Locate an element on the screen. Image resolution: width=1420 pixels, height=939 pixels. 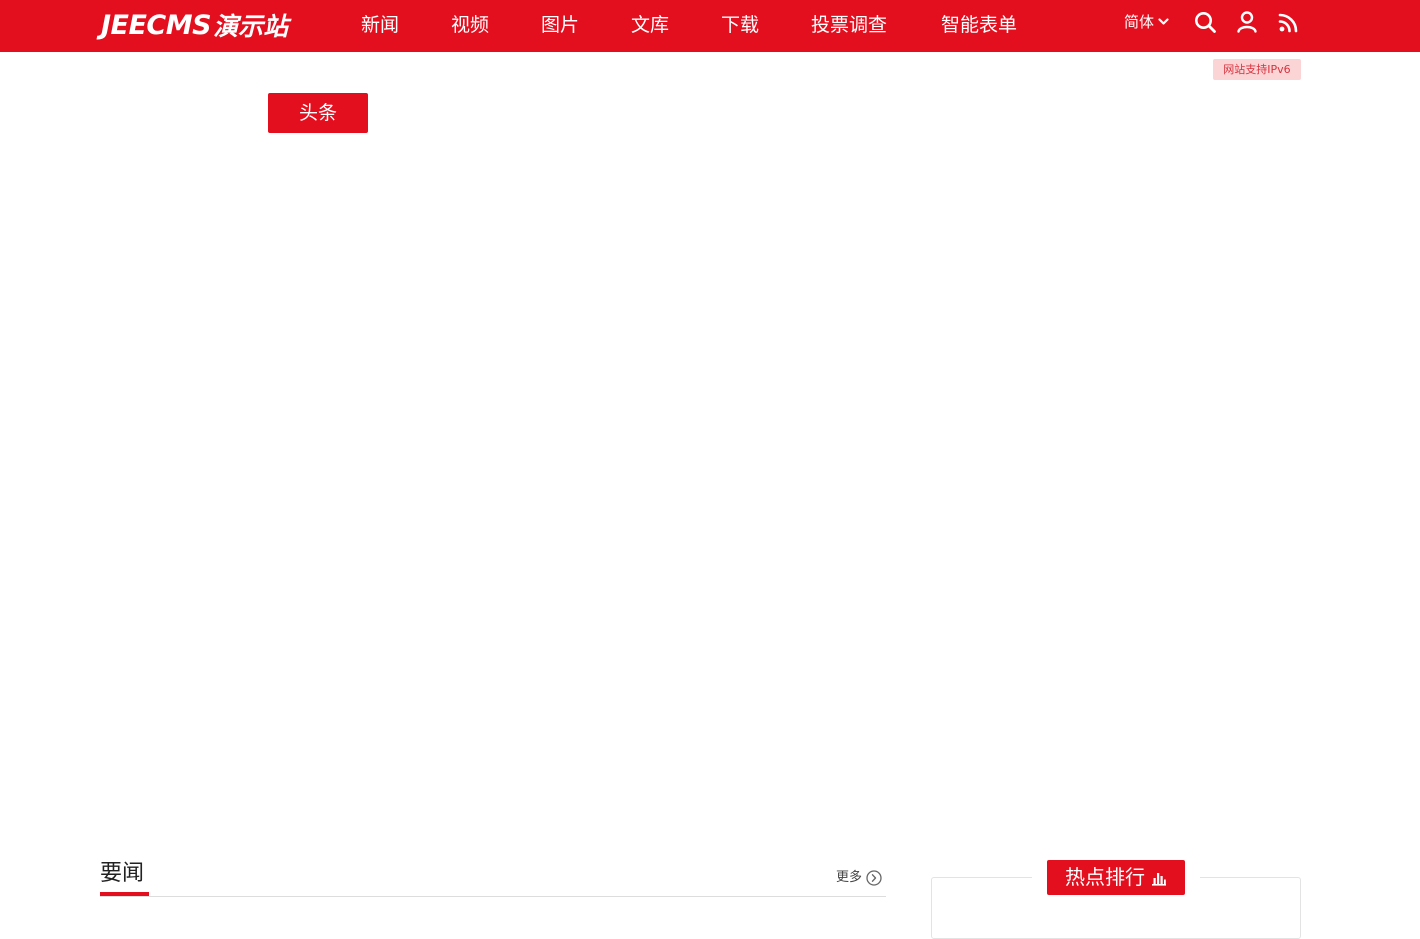
news-section-divider is located at coordinates (493, 896).